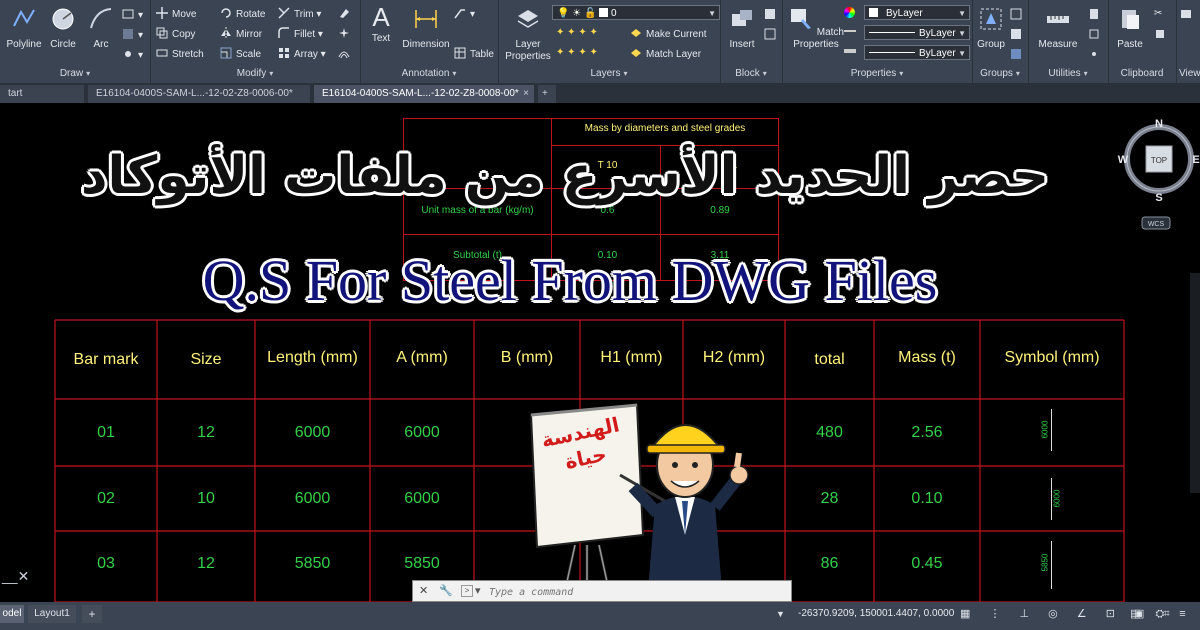 This screenshot has height=630, width=1200. What do you see at coordinates (132, 15) in the screenshot?
I see `rectangle-button: ▾` at bounding box center [132, 15].